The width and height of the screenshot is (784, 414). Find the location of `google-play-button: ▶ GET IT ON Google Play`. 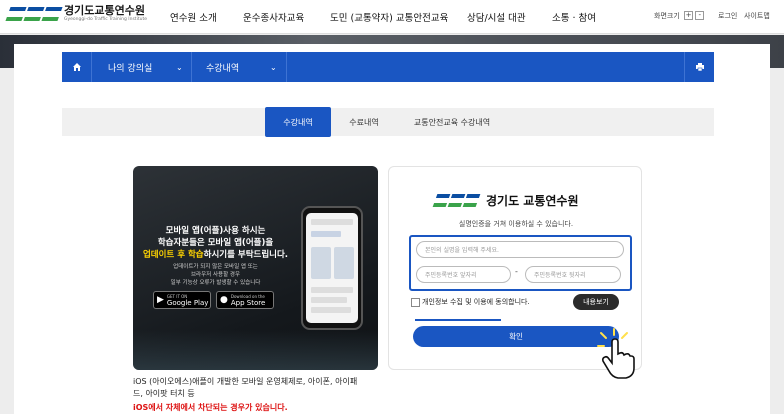

google-play-button: ▶ GET IT ON Google Play is located at coordinates (182, 300).